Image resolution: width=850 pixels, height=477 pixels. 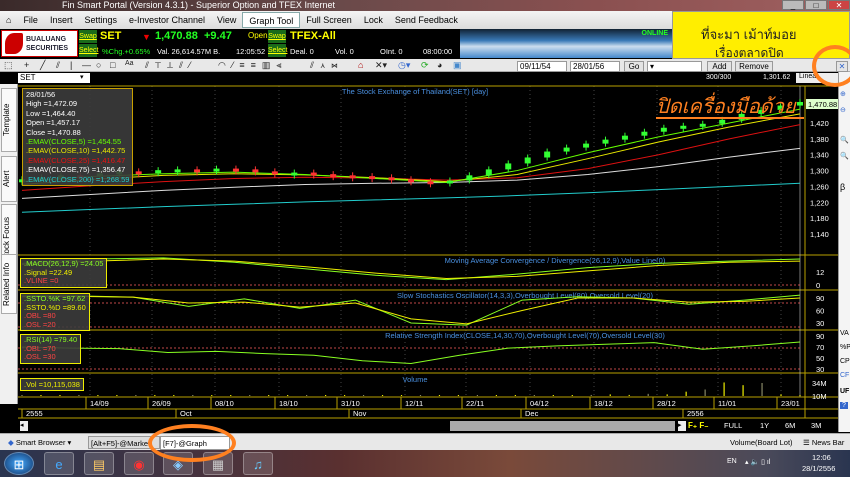 What do you see at coordinates (24, 426) in the screenshot?
I see `scroll-left-button: ◂` at bounding box center [24, 426].